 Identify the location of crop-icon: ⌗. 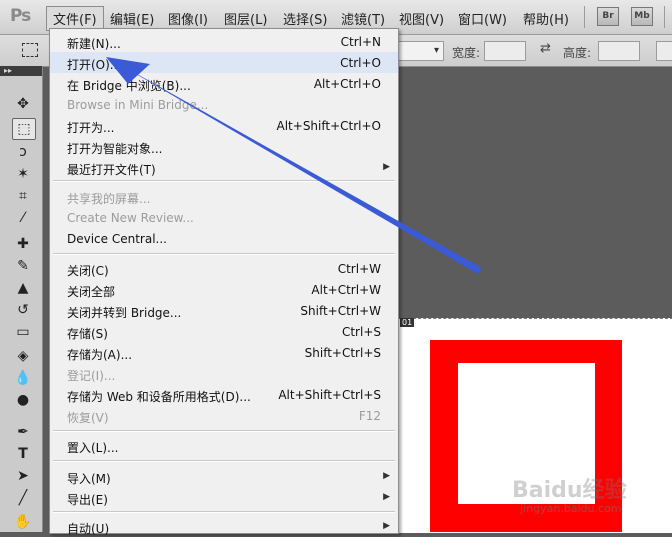
(23, 196).